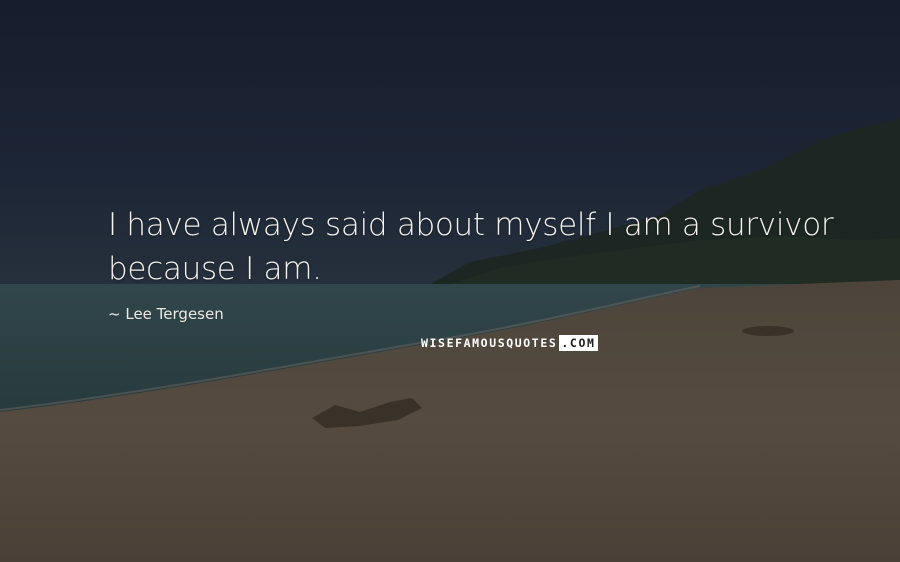 This screenshot has height=562, width=900. Describe the element at coordinates (578, 343) in the screenshot. I see `watermark-domain: .COM` at that location.